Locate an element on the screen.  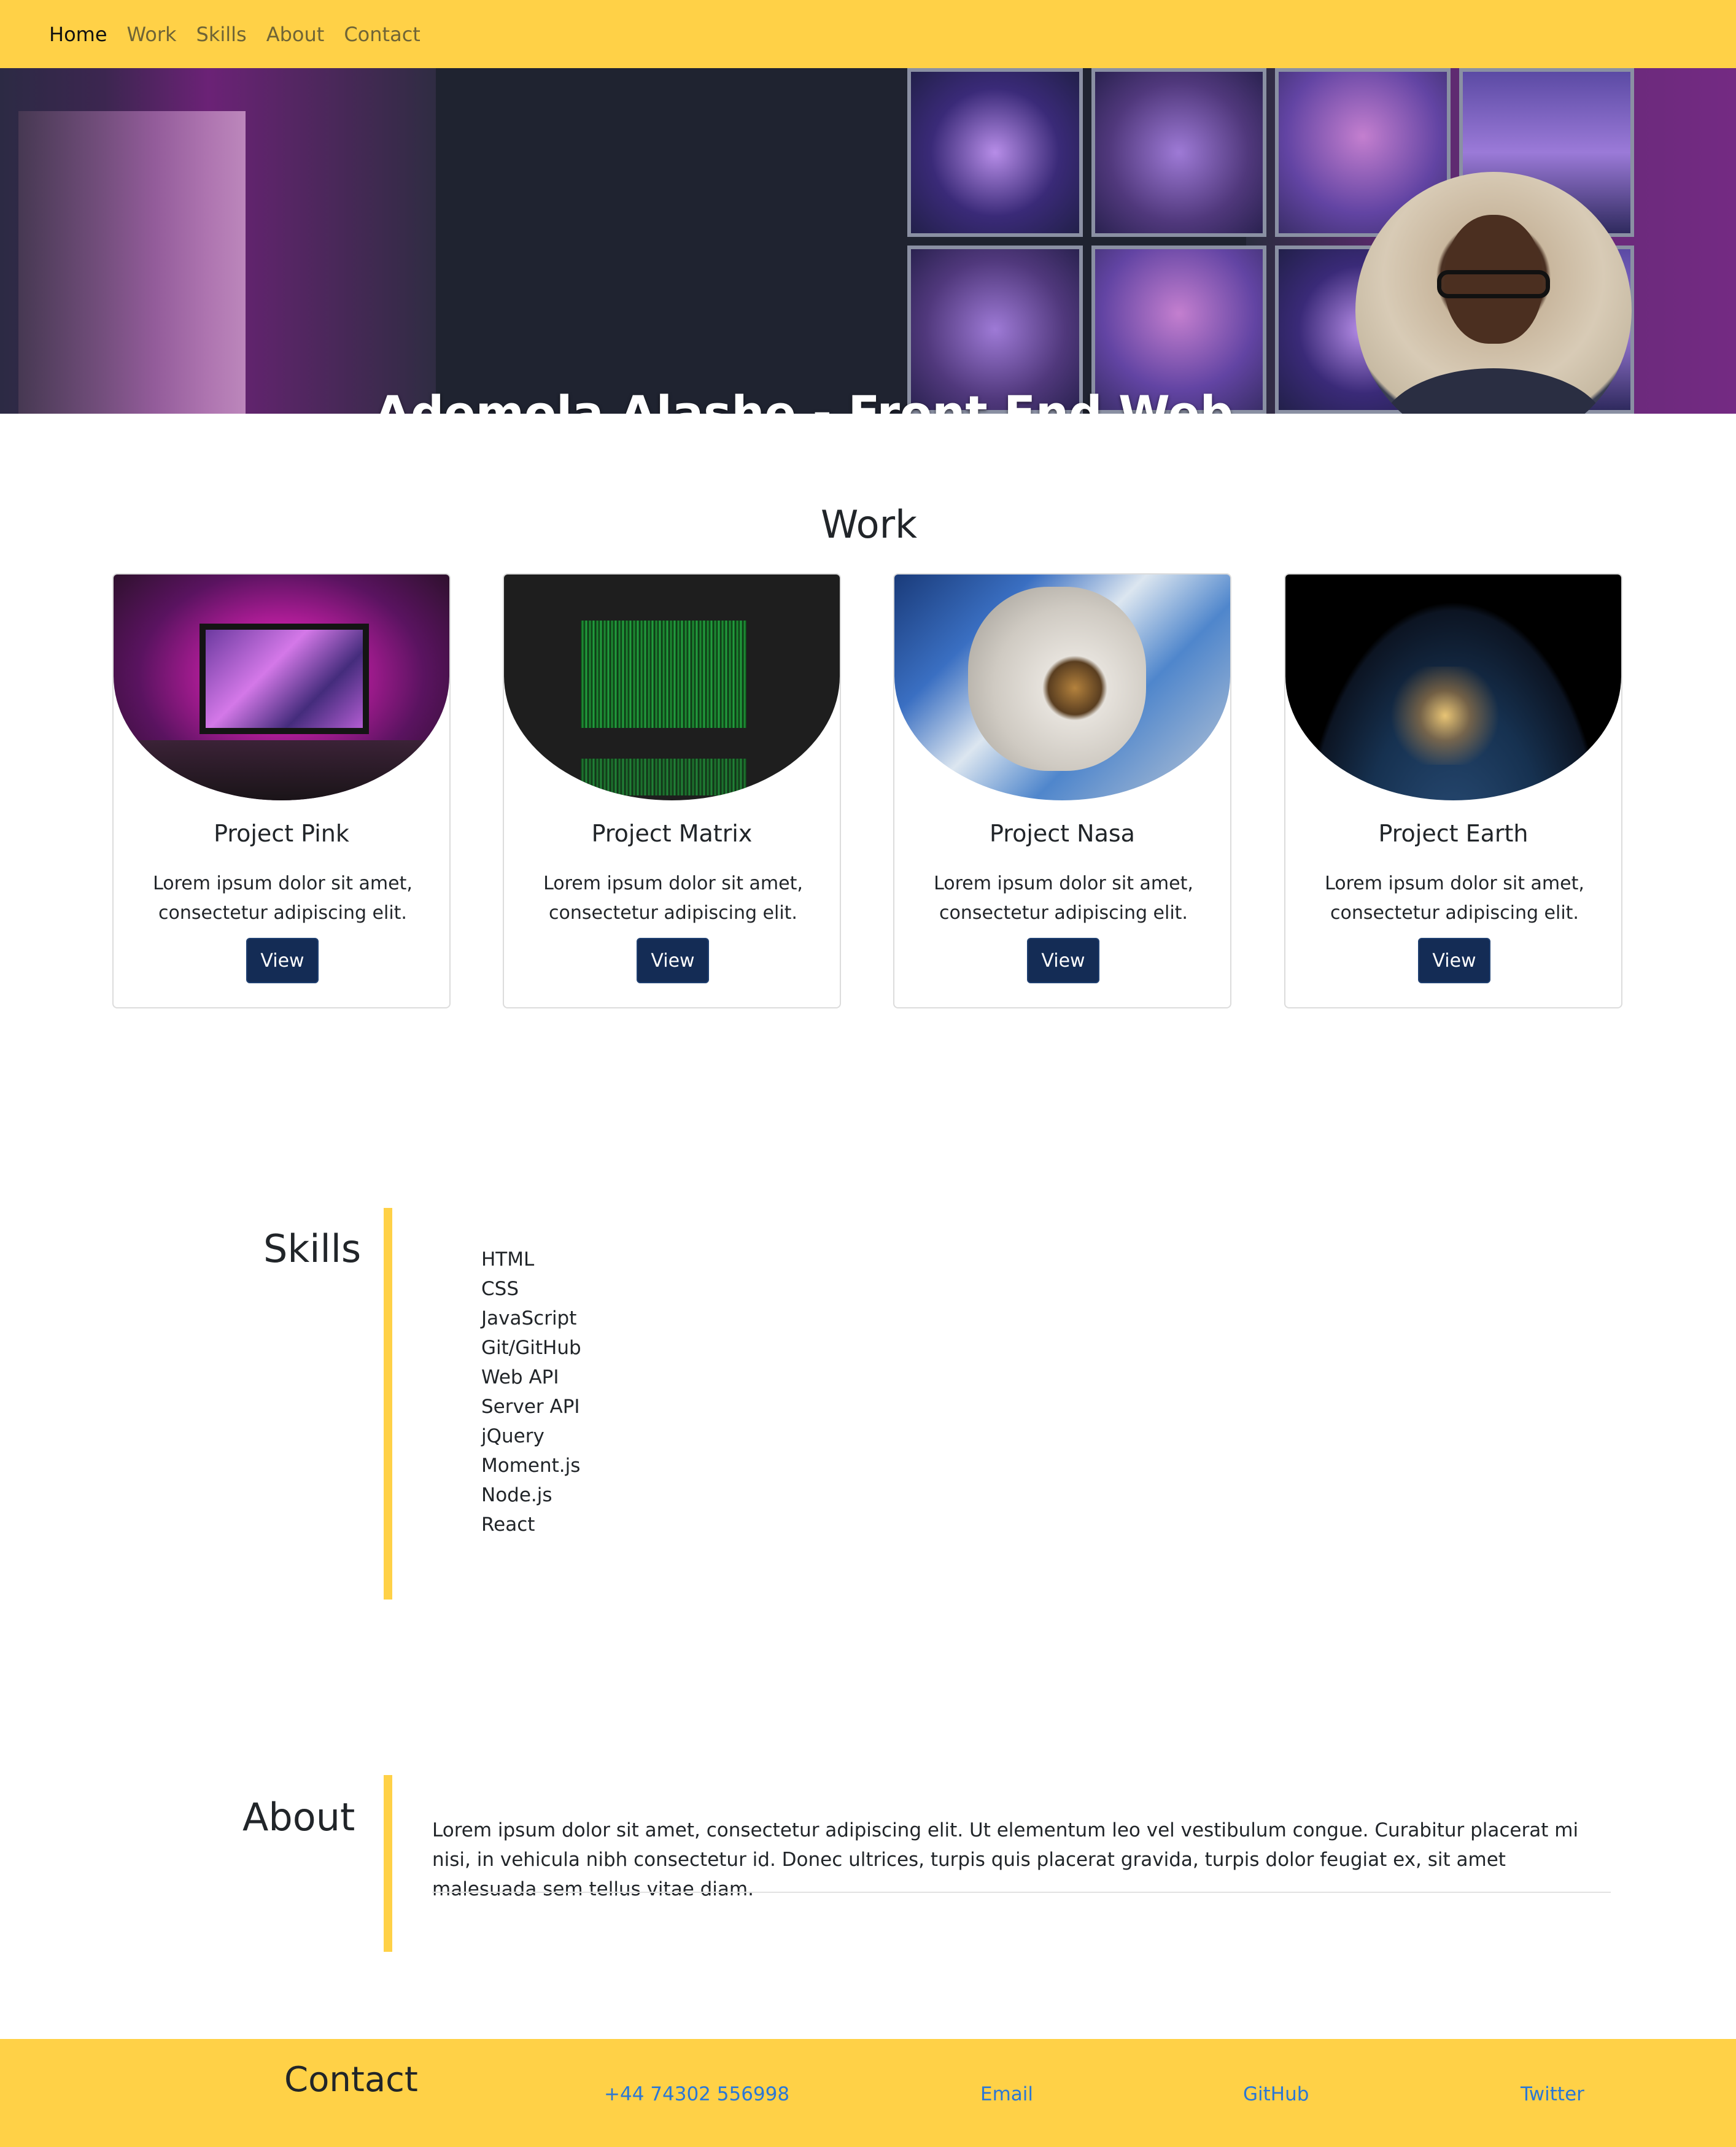
github-link: GitHub is located at coordinates (1276, 2094).